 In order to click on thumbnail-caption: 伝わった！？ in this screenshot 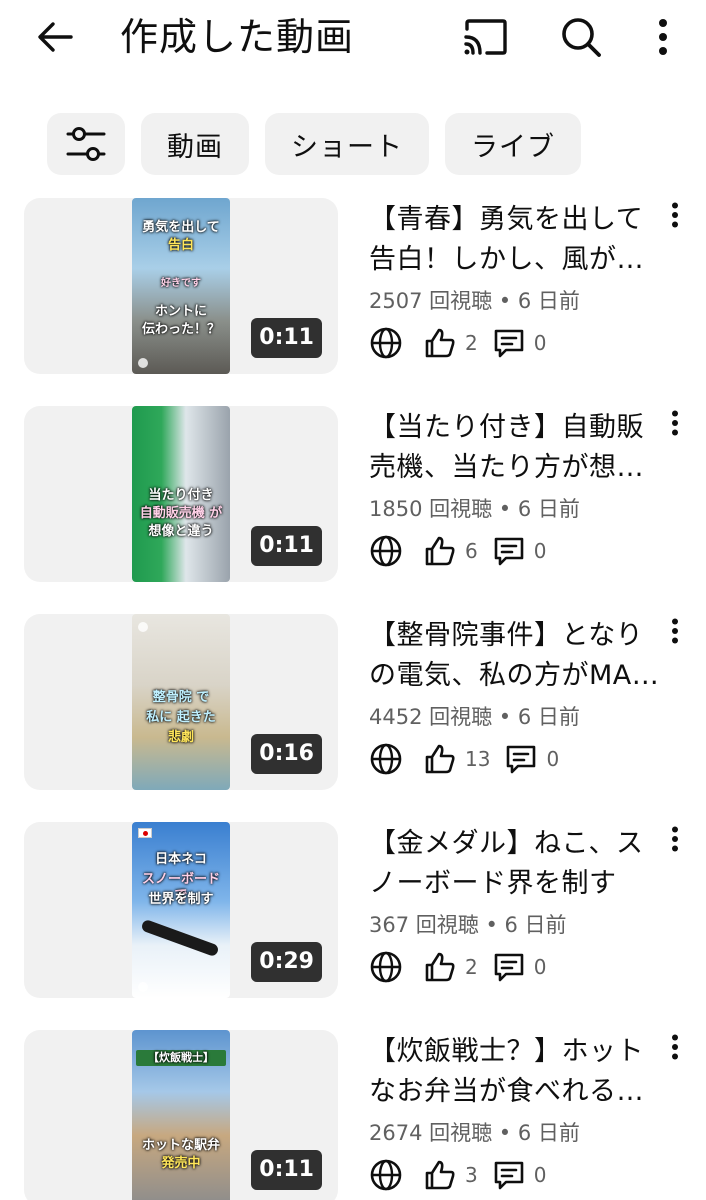, I will do `click(180, 329)`.